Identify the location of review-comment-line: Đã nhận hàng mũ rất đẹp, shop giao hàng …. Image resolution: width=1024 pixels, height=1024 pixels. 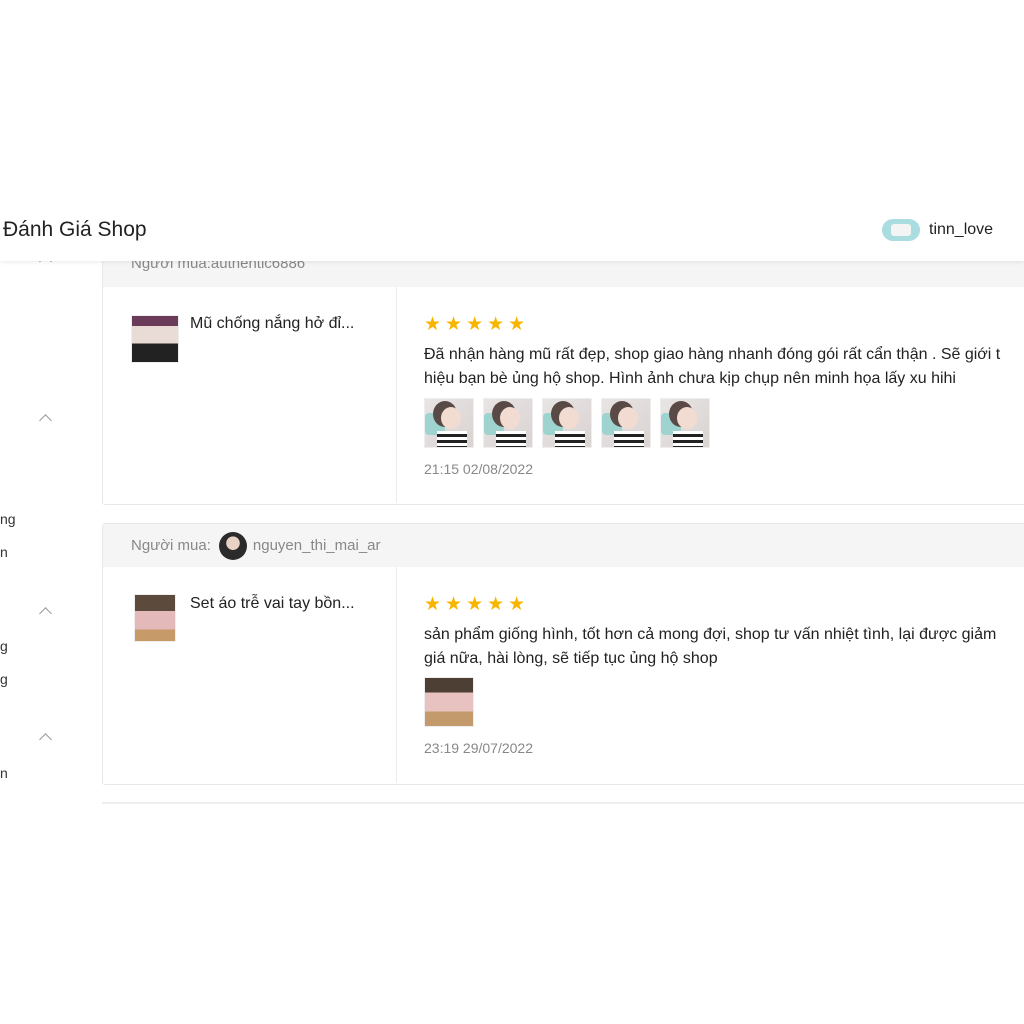
(712, 354).